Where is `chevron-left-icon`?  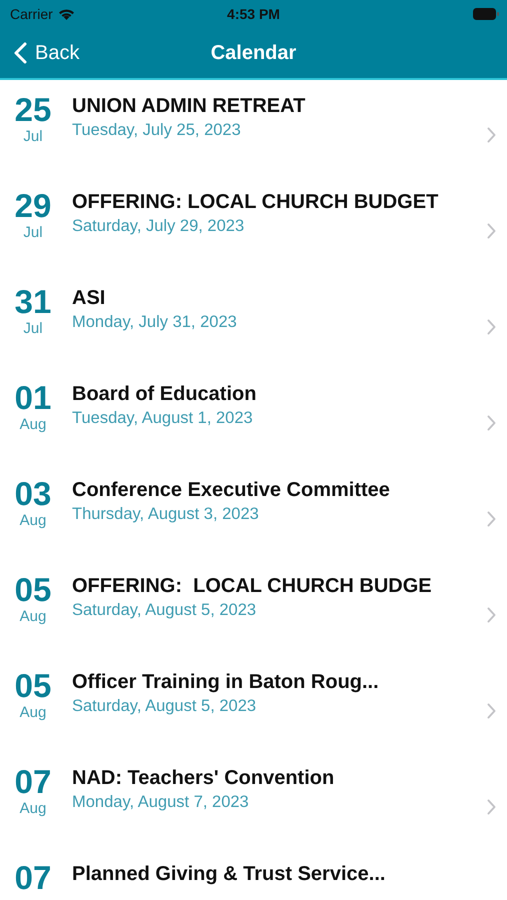 chevron-left-icon is located at coordinates (20, 53).